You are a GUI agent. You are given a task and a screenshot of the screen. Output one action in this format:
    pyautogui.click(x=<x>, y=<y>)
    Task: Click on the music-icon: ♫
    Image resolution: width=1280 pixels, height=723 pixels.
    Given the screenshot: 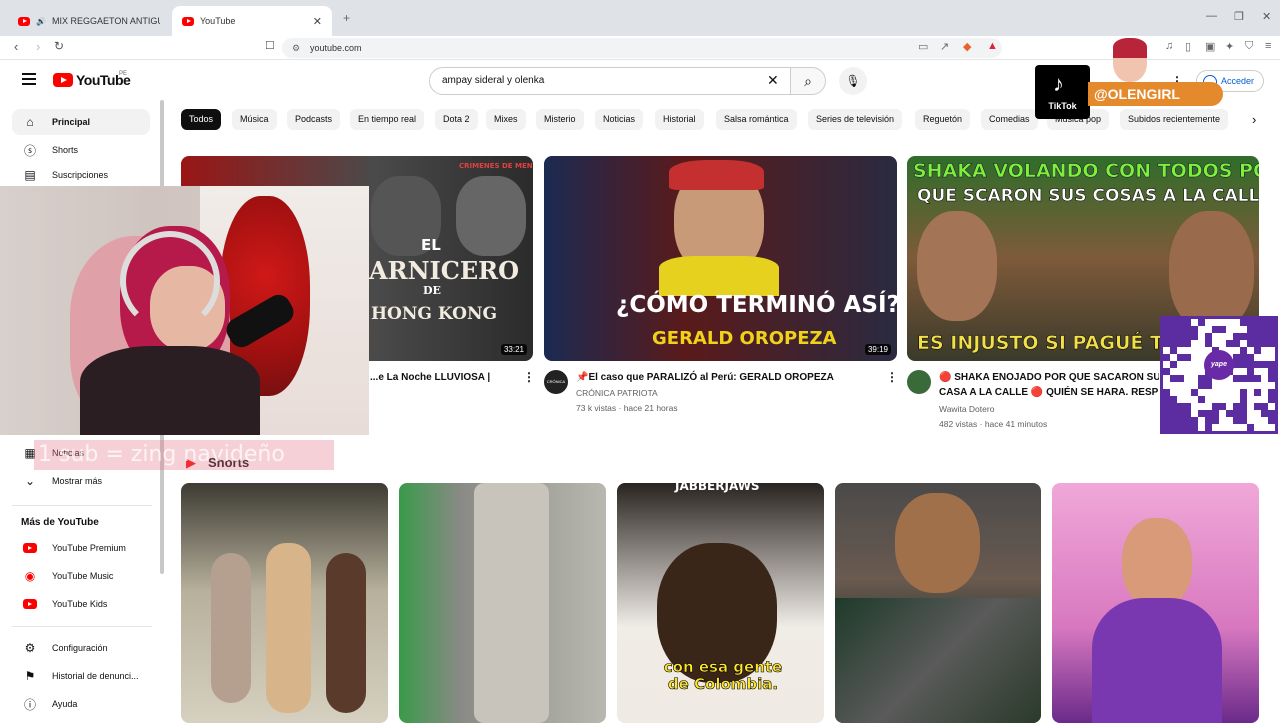 What is the action you would take?
    pyautogui.click(x=1169, y=46)
    